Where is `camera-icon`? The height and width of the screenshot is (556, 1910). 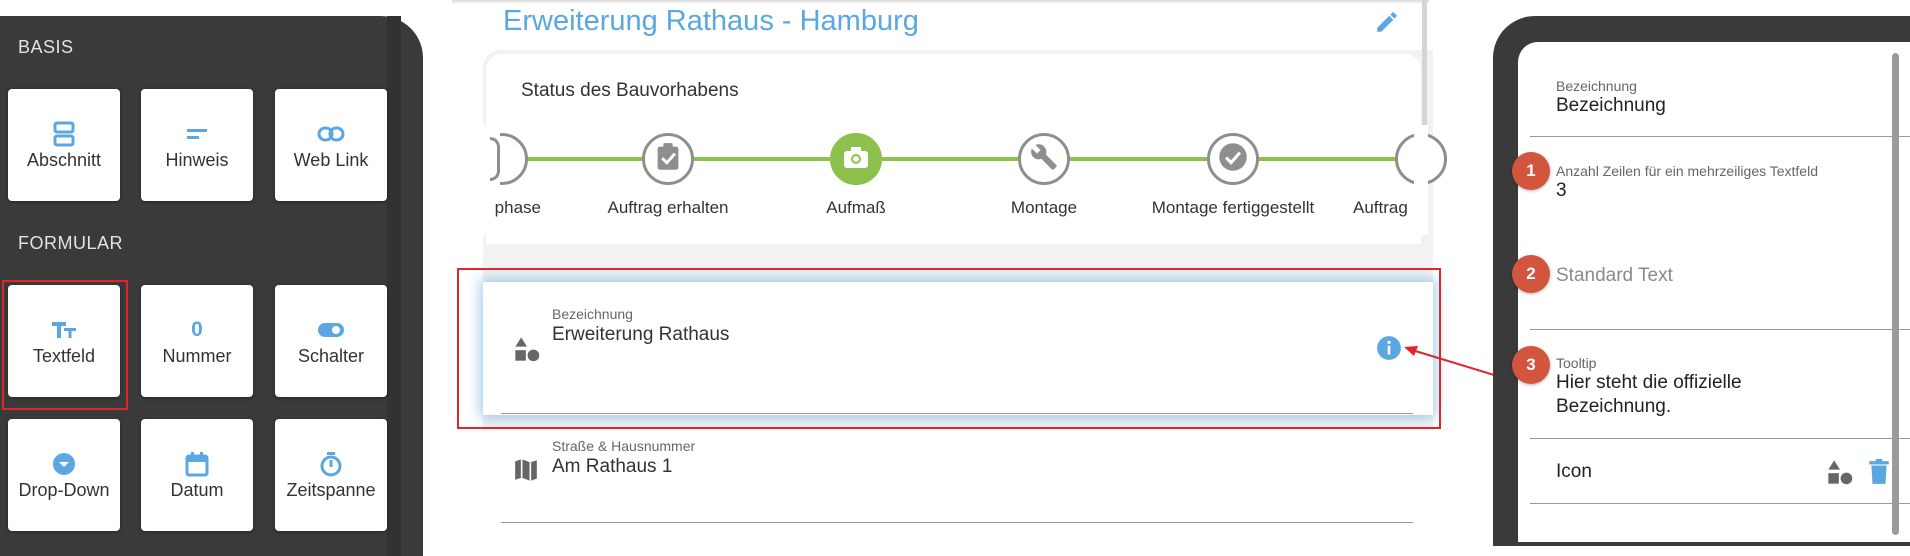 camera-icon is located at coordinates (856, 159).